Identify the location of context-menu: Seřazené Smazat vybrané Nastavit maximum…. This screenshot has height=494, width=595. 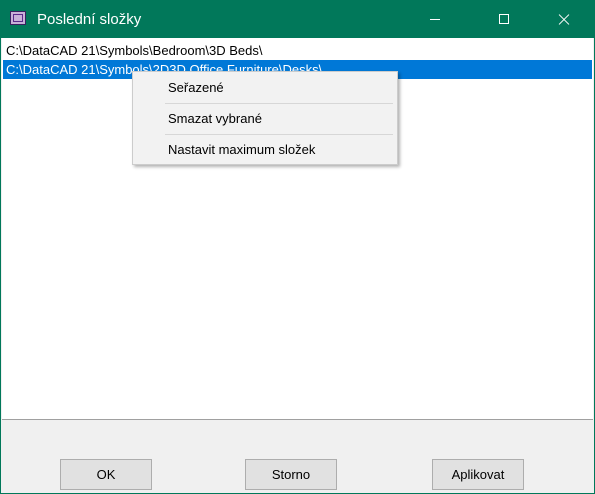
(265, 118).